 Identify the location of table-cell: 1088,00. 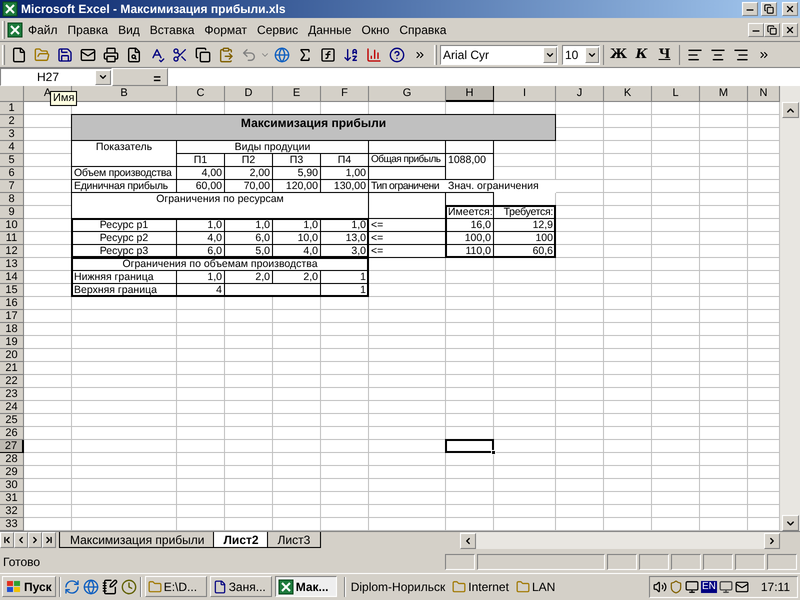
(469, 166).